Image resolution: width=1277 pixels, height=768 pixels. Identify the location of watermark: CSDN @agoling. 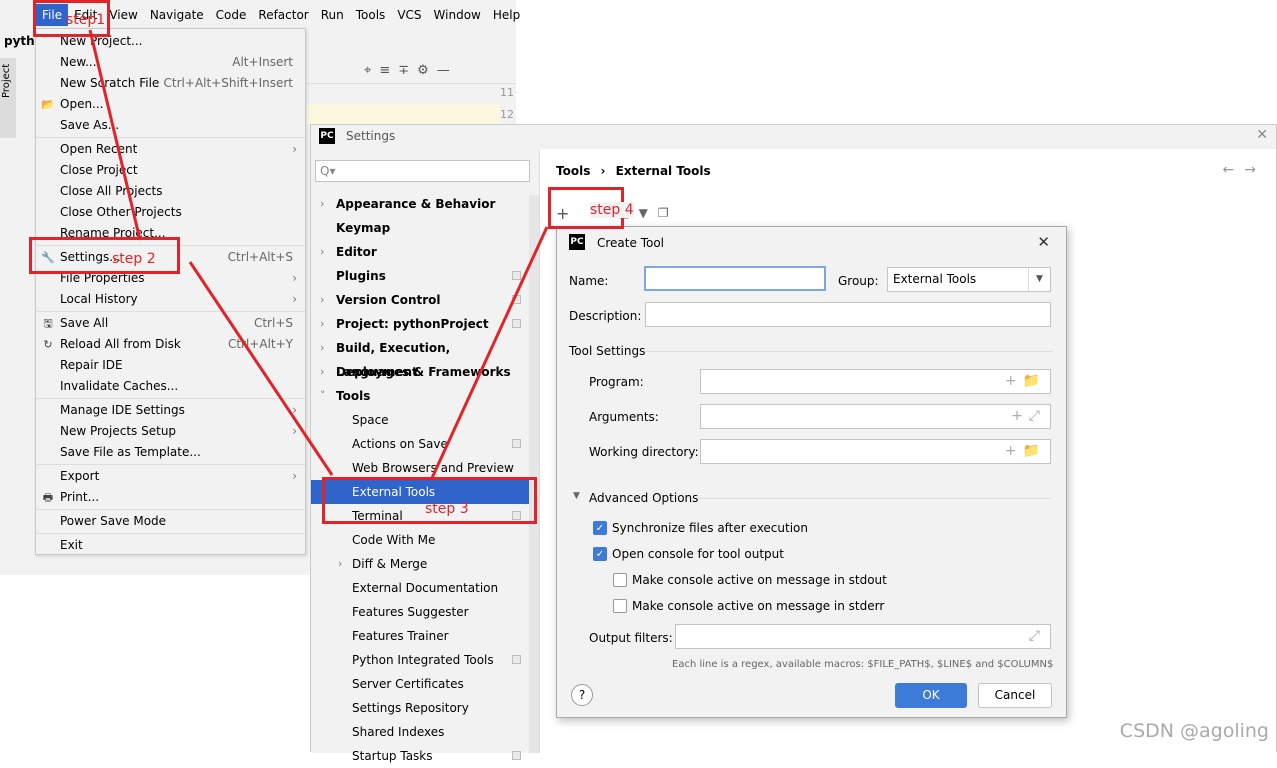
(1194, 731).